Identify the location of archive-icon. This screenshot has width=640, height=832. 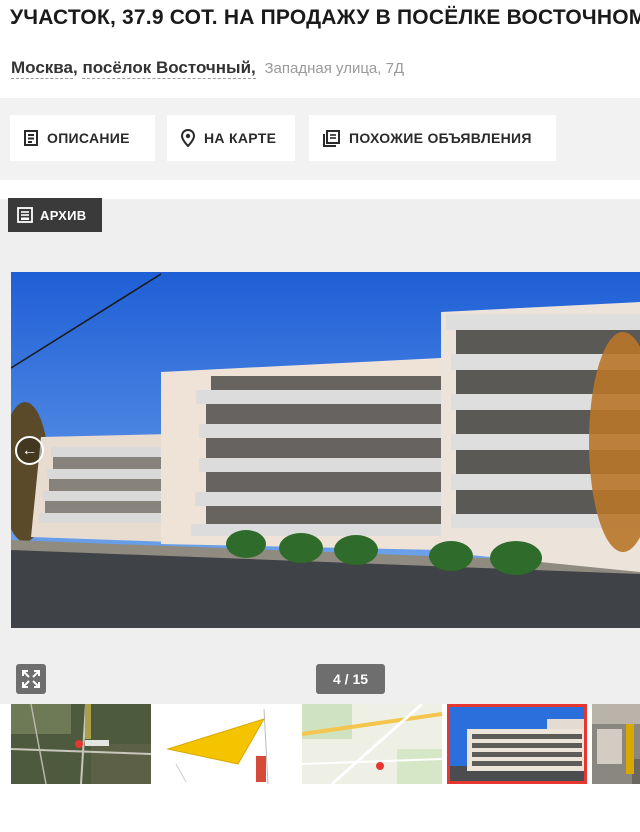
(25, 215).